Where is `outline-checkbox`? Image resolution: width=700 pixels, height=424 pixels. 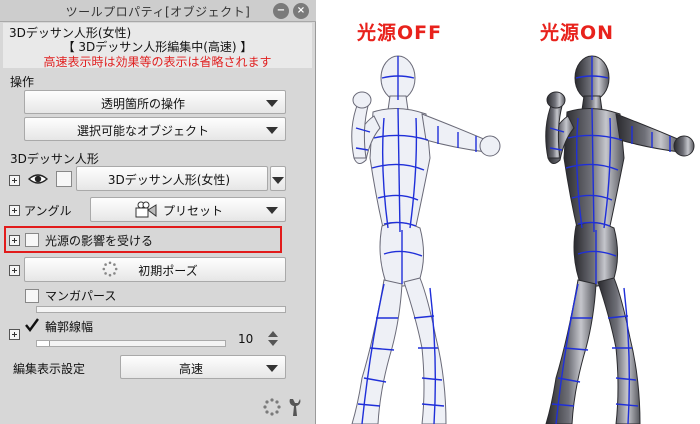 outline-checkbox is located at coordinates (32, 325).